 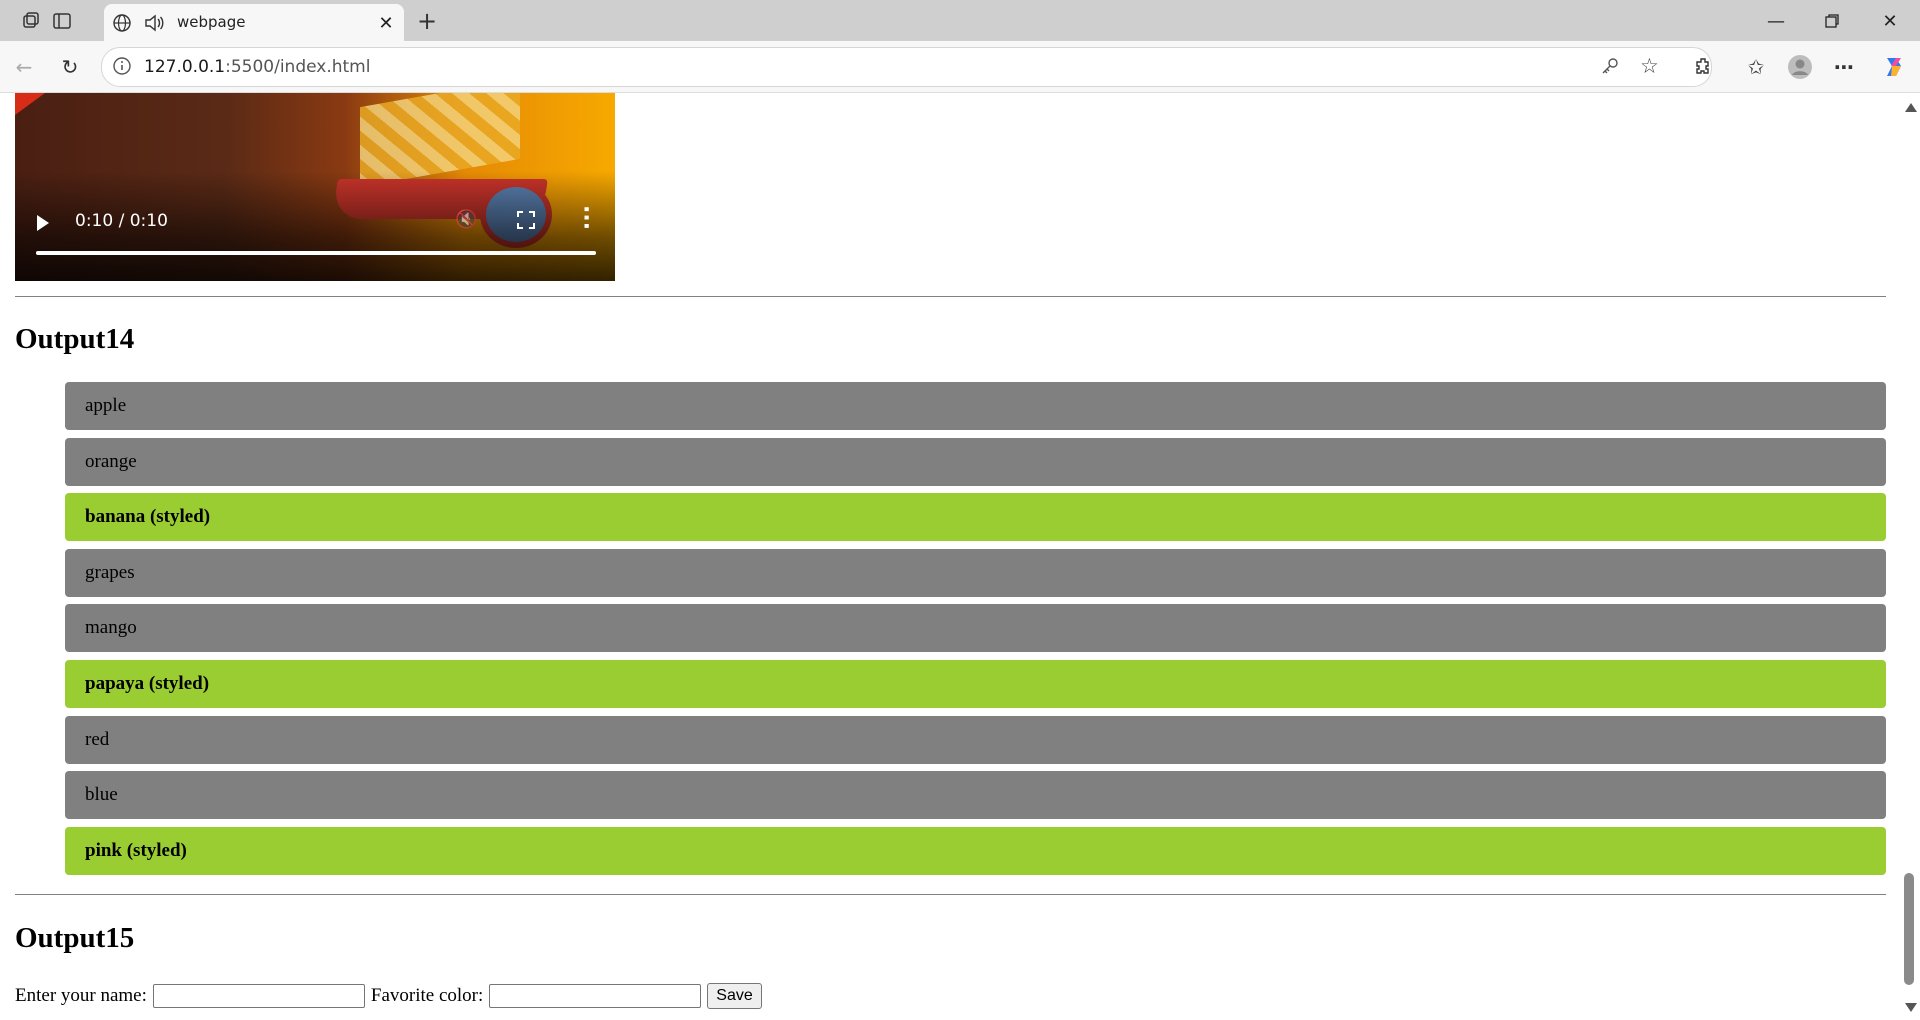 I want to click on minimize-icon: —, so click(x=1776, y=21).